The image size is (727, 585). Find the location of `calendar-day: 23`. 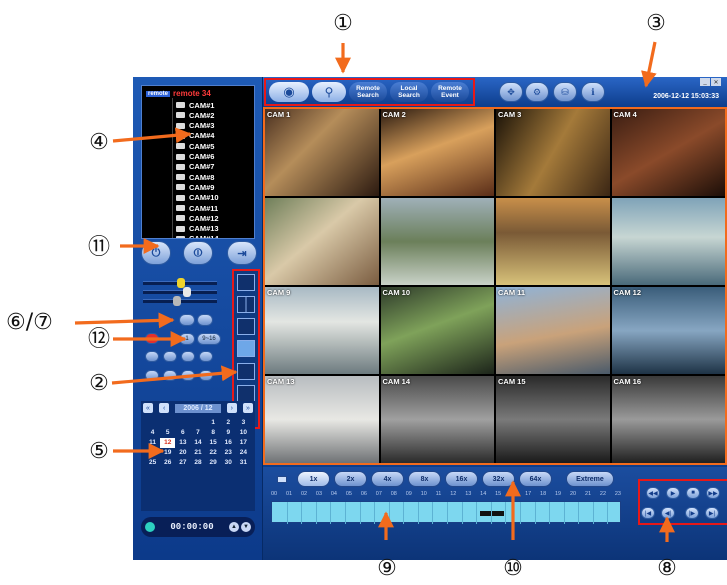

calendar-day: 23 is located at coordinates (228, 453).